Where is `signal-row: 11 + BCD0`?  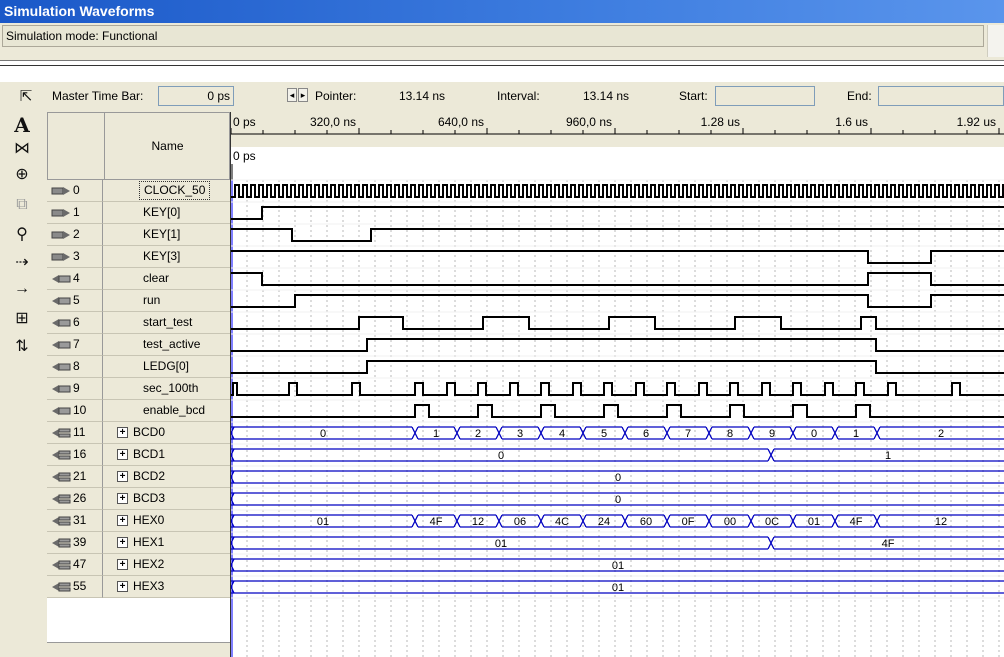 signal-row: 11 + BCD0 is located at coordinates (138, 433).